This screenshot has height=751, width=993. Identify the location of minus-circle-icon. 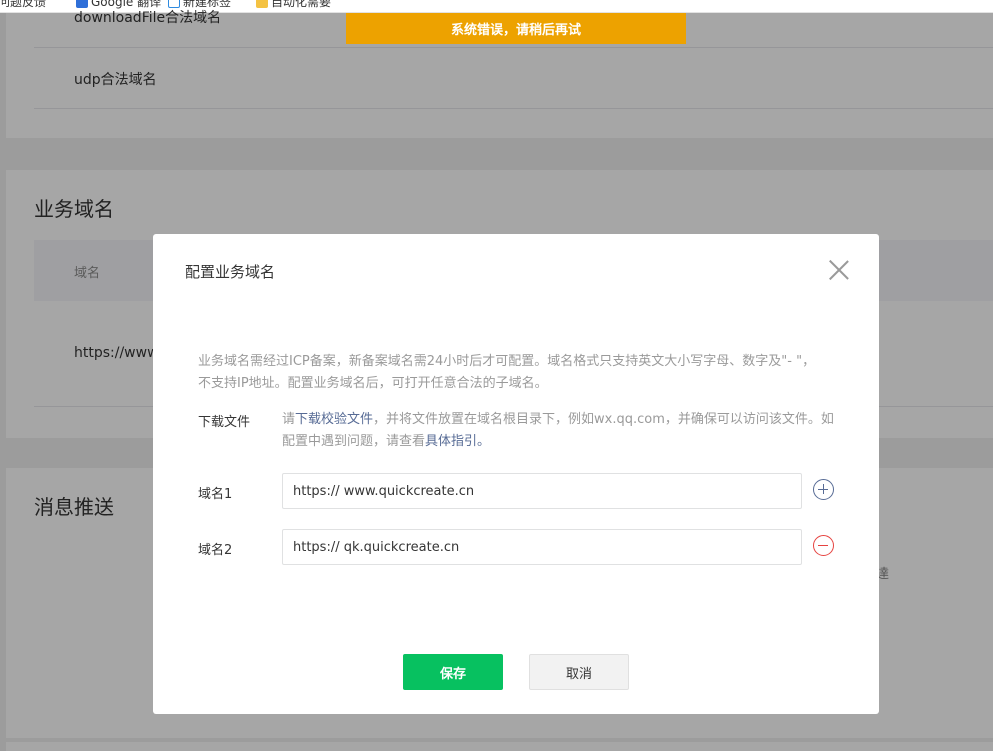
(823, 545).